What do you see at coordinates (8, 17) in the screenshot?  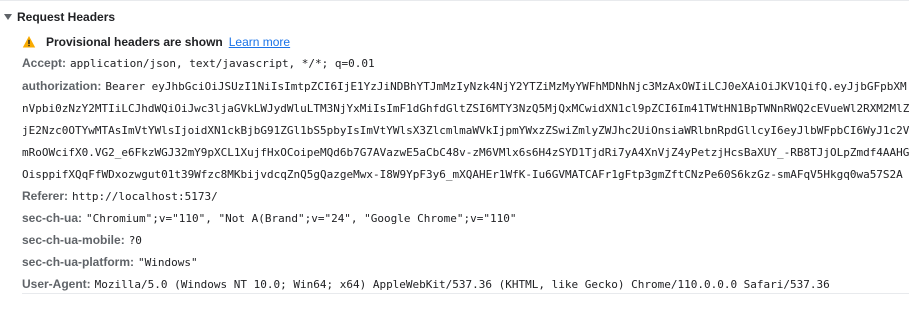 I see `triangle-down-icon` at bounding box center [8, 17].